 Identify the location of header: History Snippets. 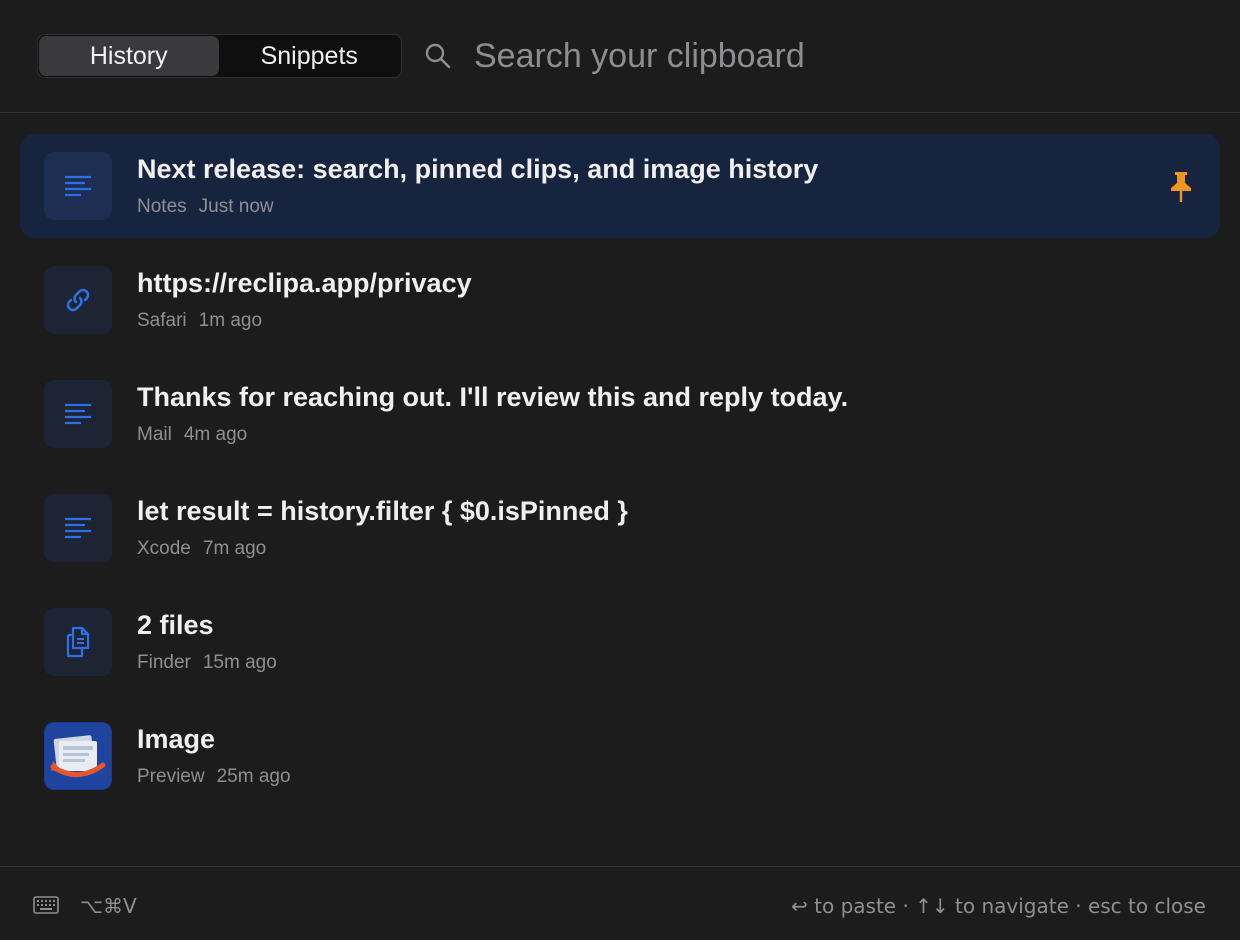
(620, 56).